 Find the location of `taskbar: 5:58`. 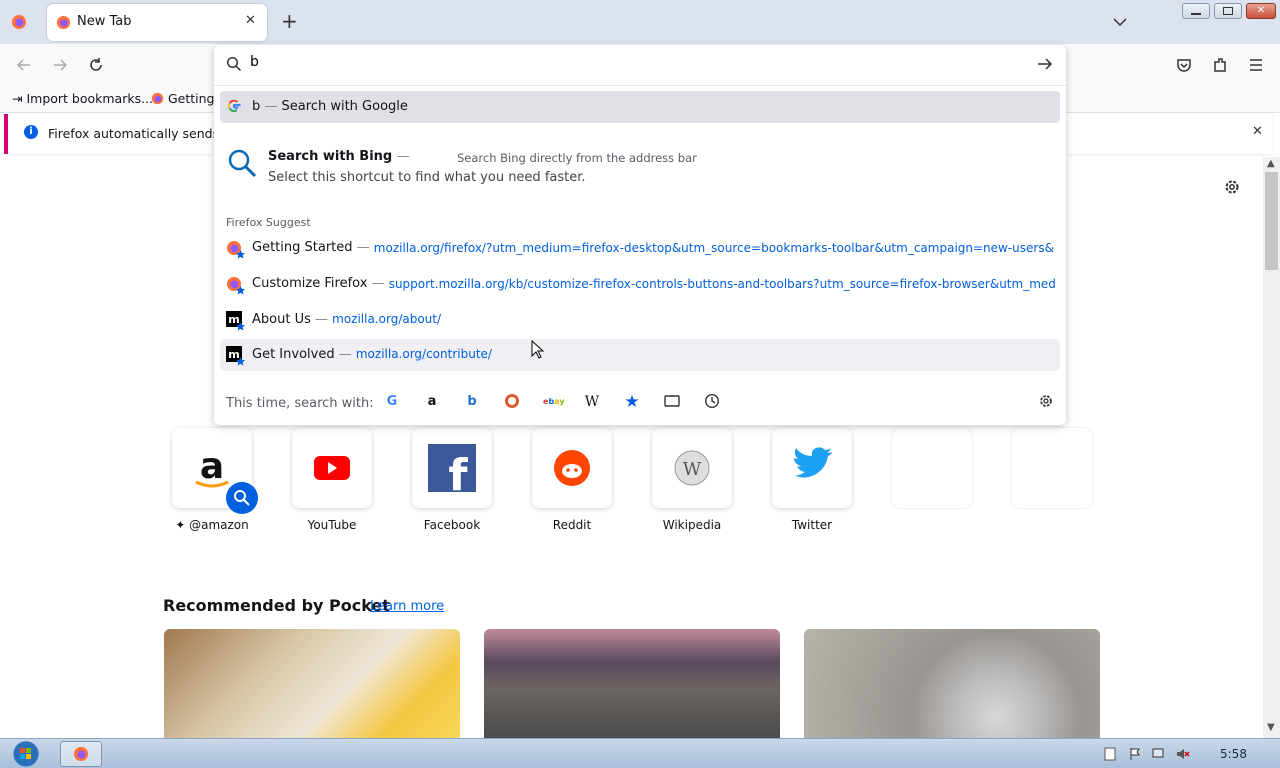

taskbar: 5:58 is located at coordinates (640, 753).